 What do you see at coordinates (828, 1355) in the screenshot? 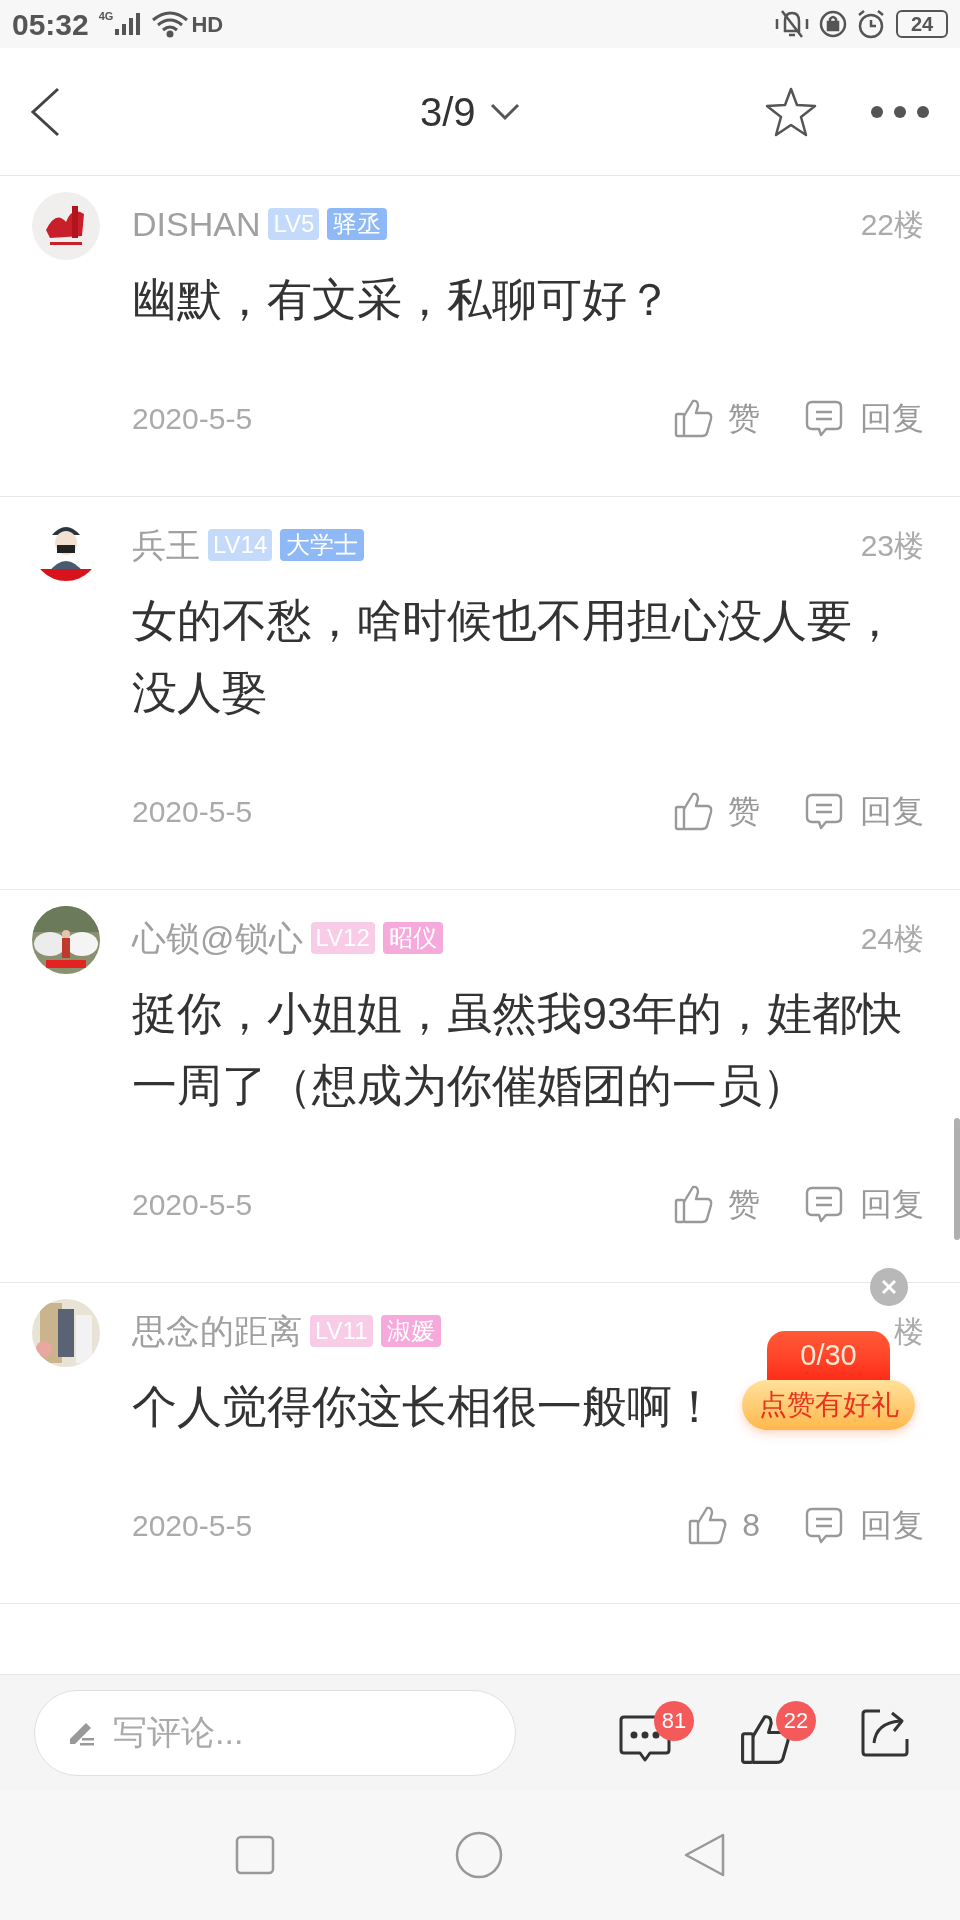
I see `like-goal-counter: 0/30` at bounding box center [828, 1355].